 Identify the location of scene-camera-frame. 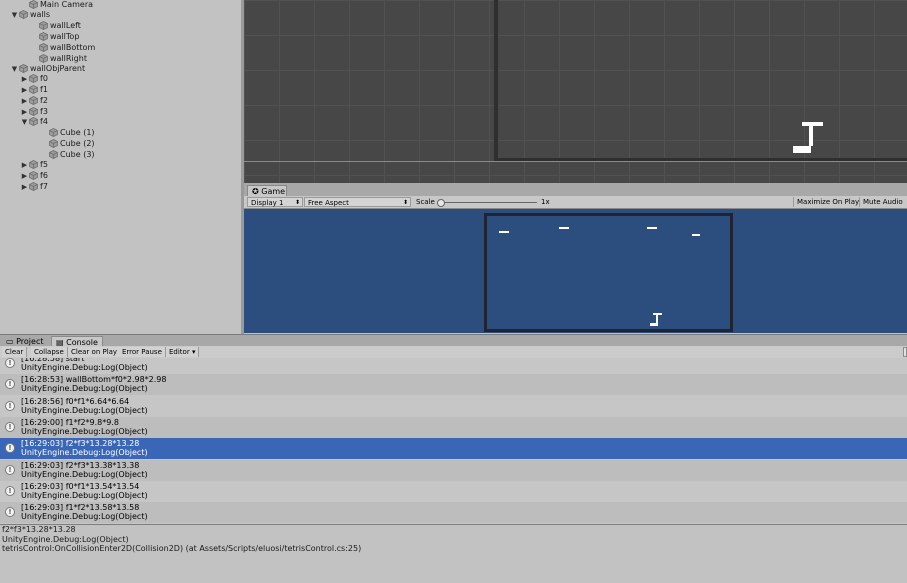
(700, 81).